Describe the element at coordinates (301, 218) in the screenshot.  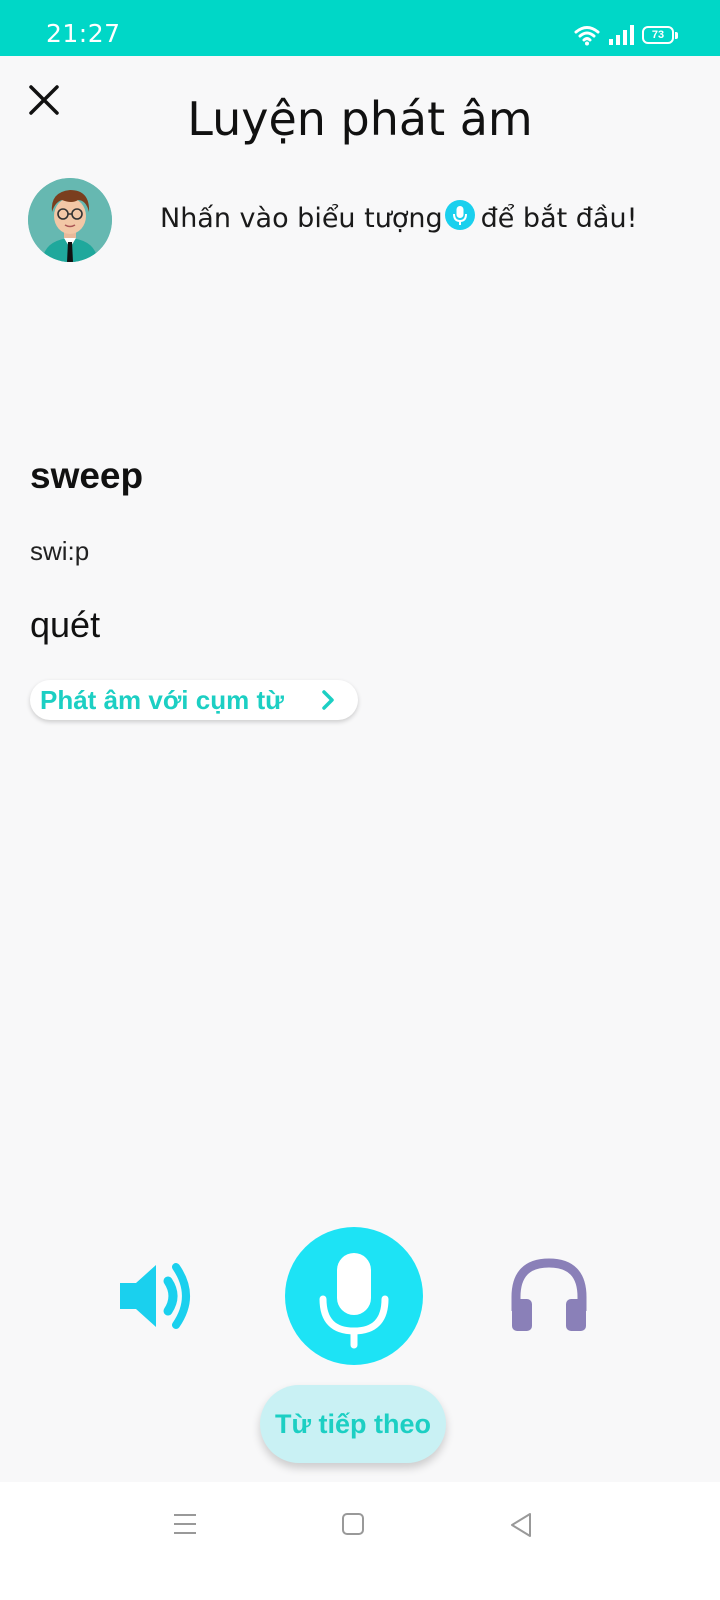
I see `instruction-before: Nhấn vào biểu tượng` at that location.